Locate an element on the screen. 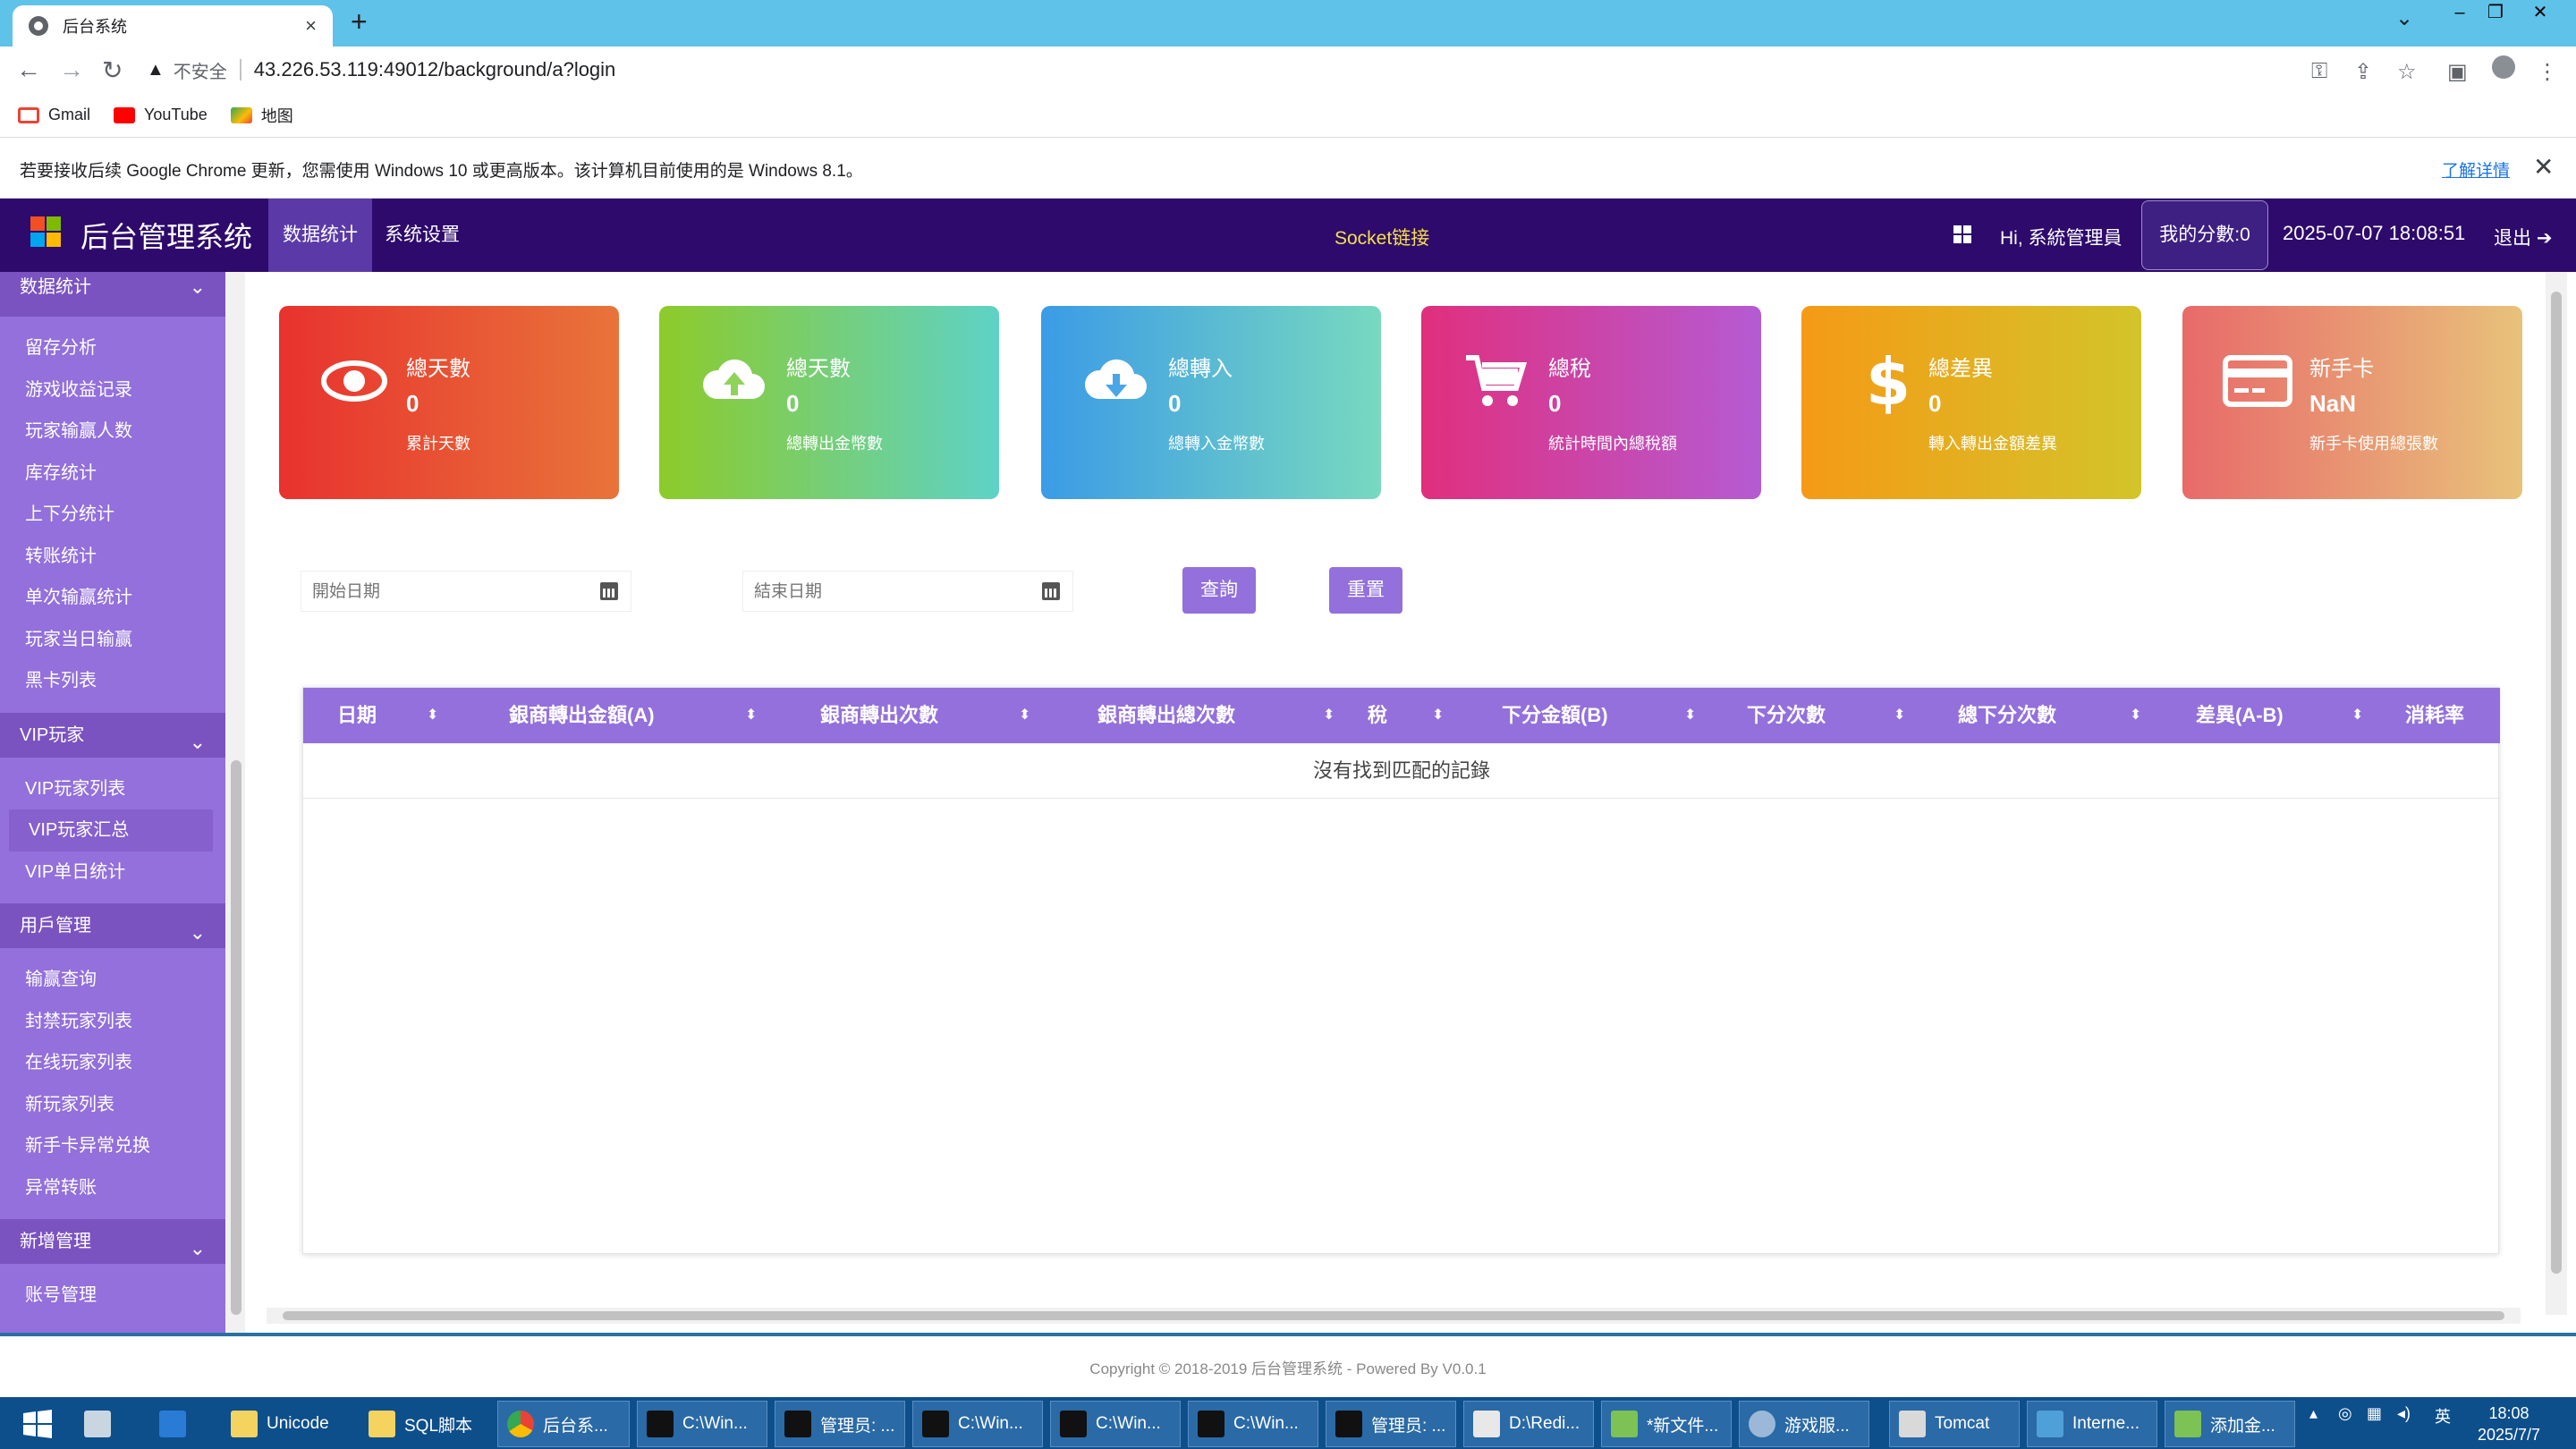 The height and width of the screenshot is (1449, 2576). restore-button: ❐ is located at coordinates (2495, 13).